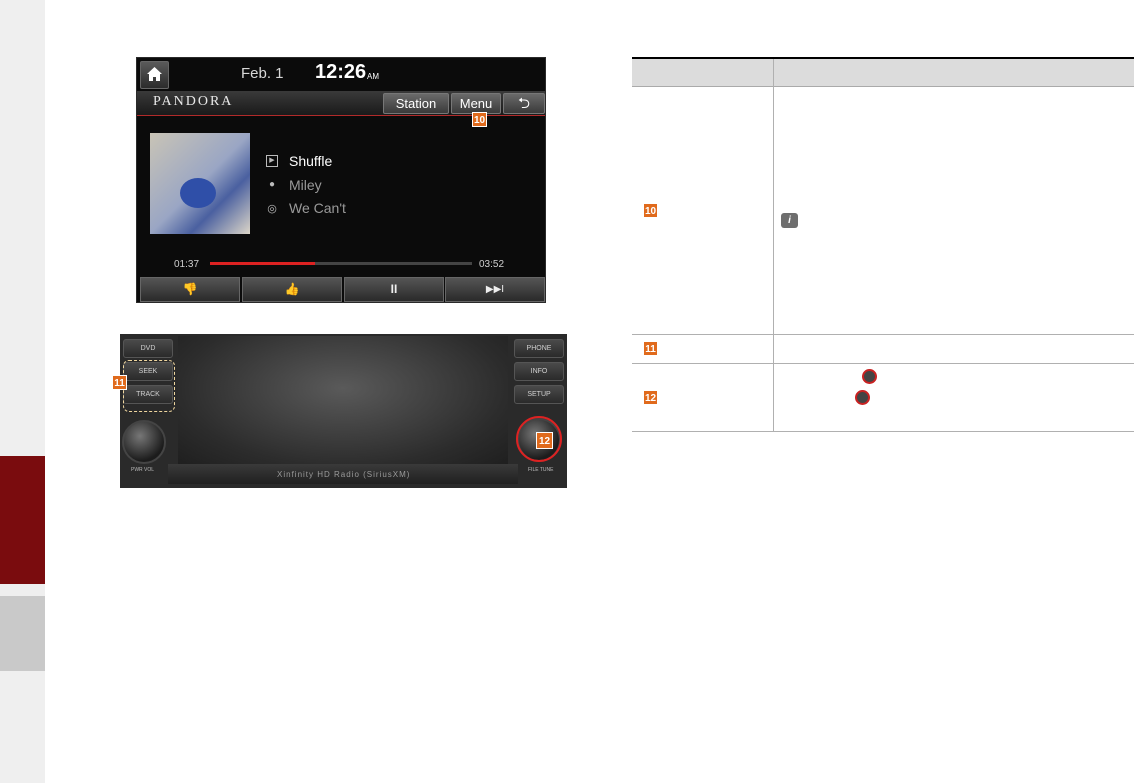 The image size is (1134, 783). What do you see at coordinates (789, 220) in the screenshot?
I see `info-icon: i` at bounding box center [789, 220].